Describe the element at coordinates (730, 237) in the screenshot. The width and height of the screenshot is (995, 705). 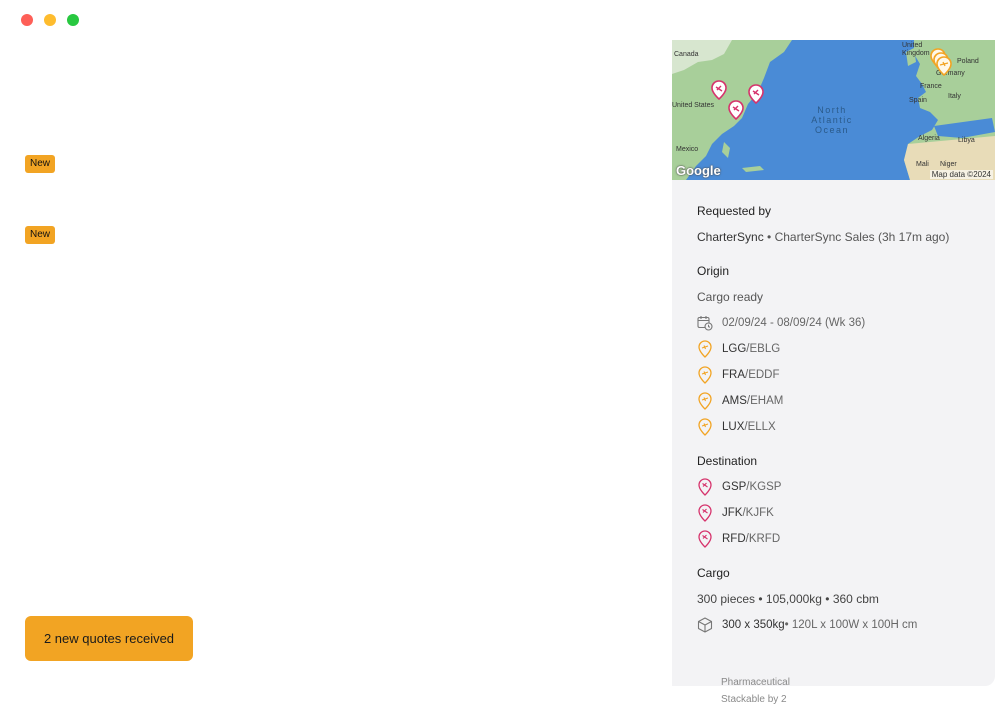
I see `requester-company: CharterSync` at that location.